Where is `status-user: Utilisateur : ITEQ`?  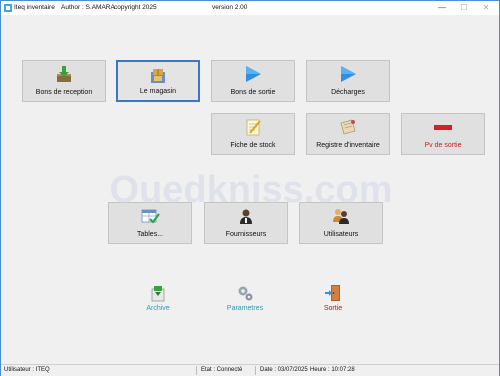
status-user: Utilisateur : ITEQ is located at coordinates (27, 370).